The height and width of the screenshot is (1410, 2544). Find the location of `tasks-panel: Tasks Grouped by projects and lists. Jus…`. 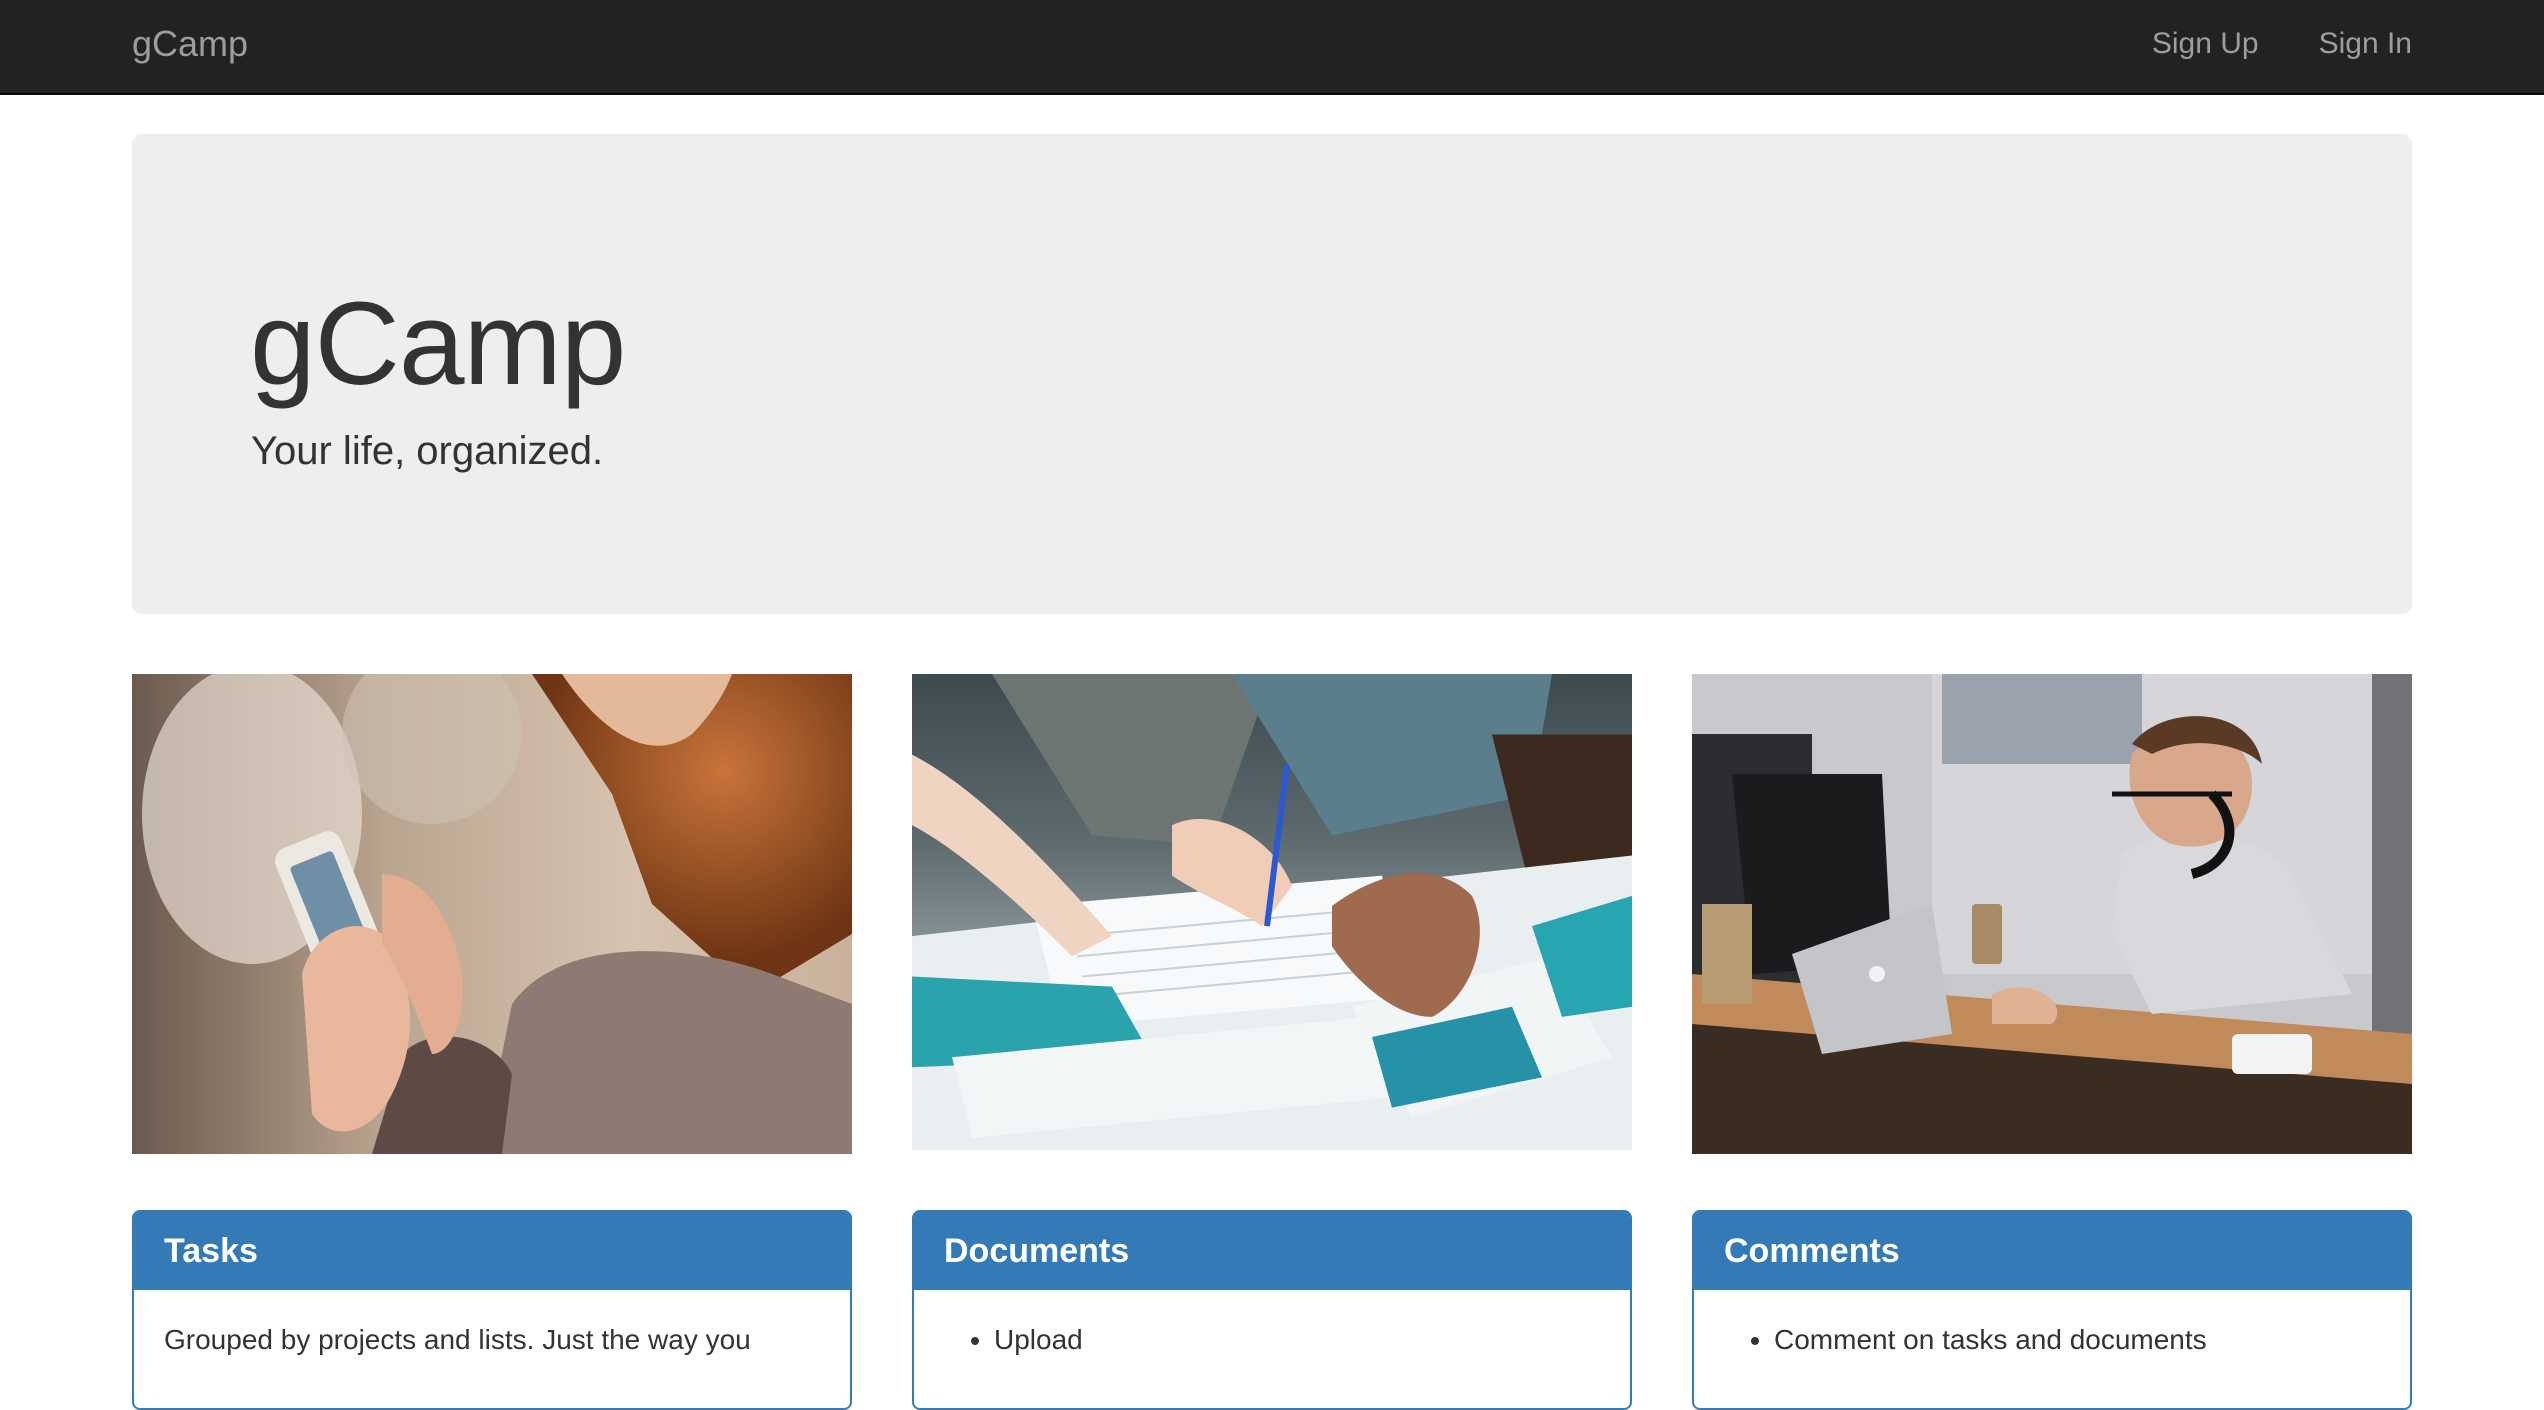

tasks-panel: Tasks Grouped by projects and lists. Jus… is located at coordinates (492, 1310).